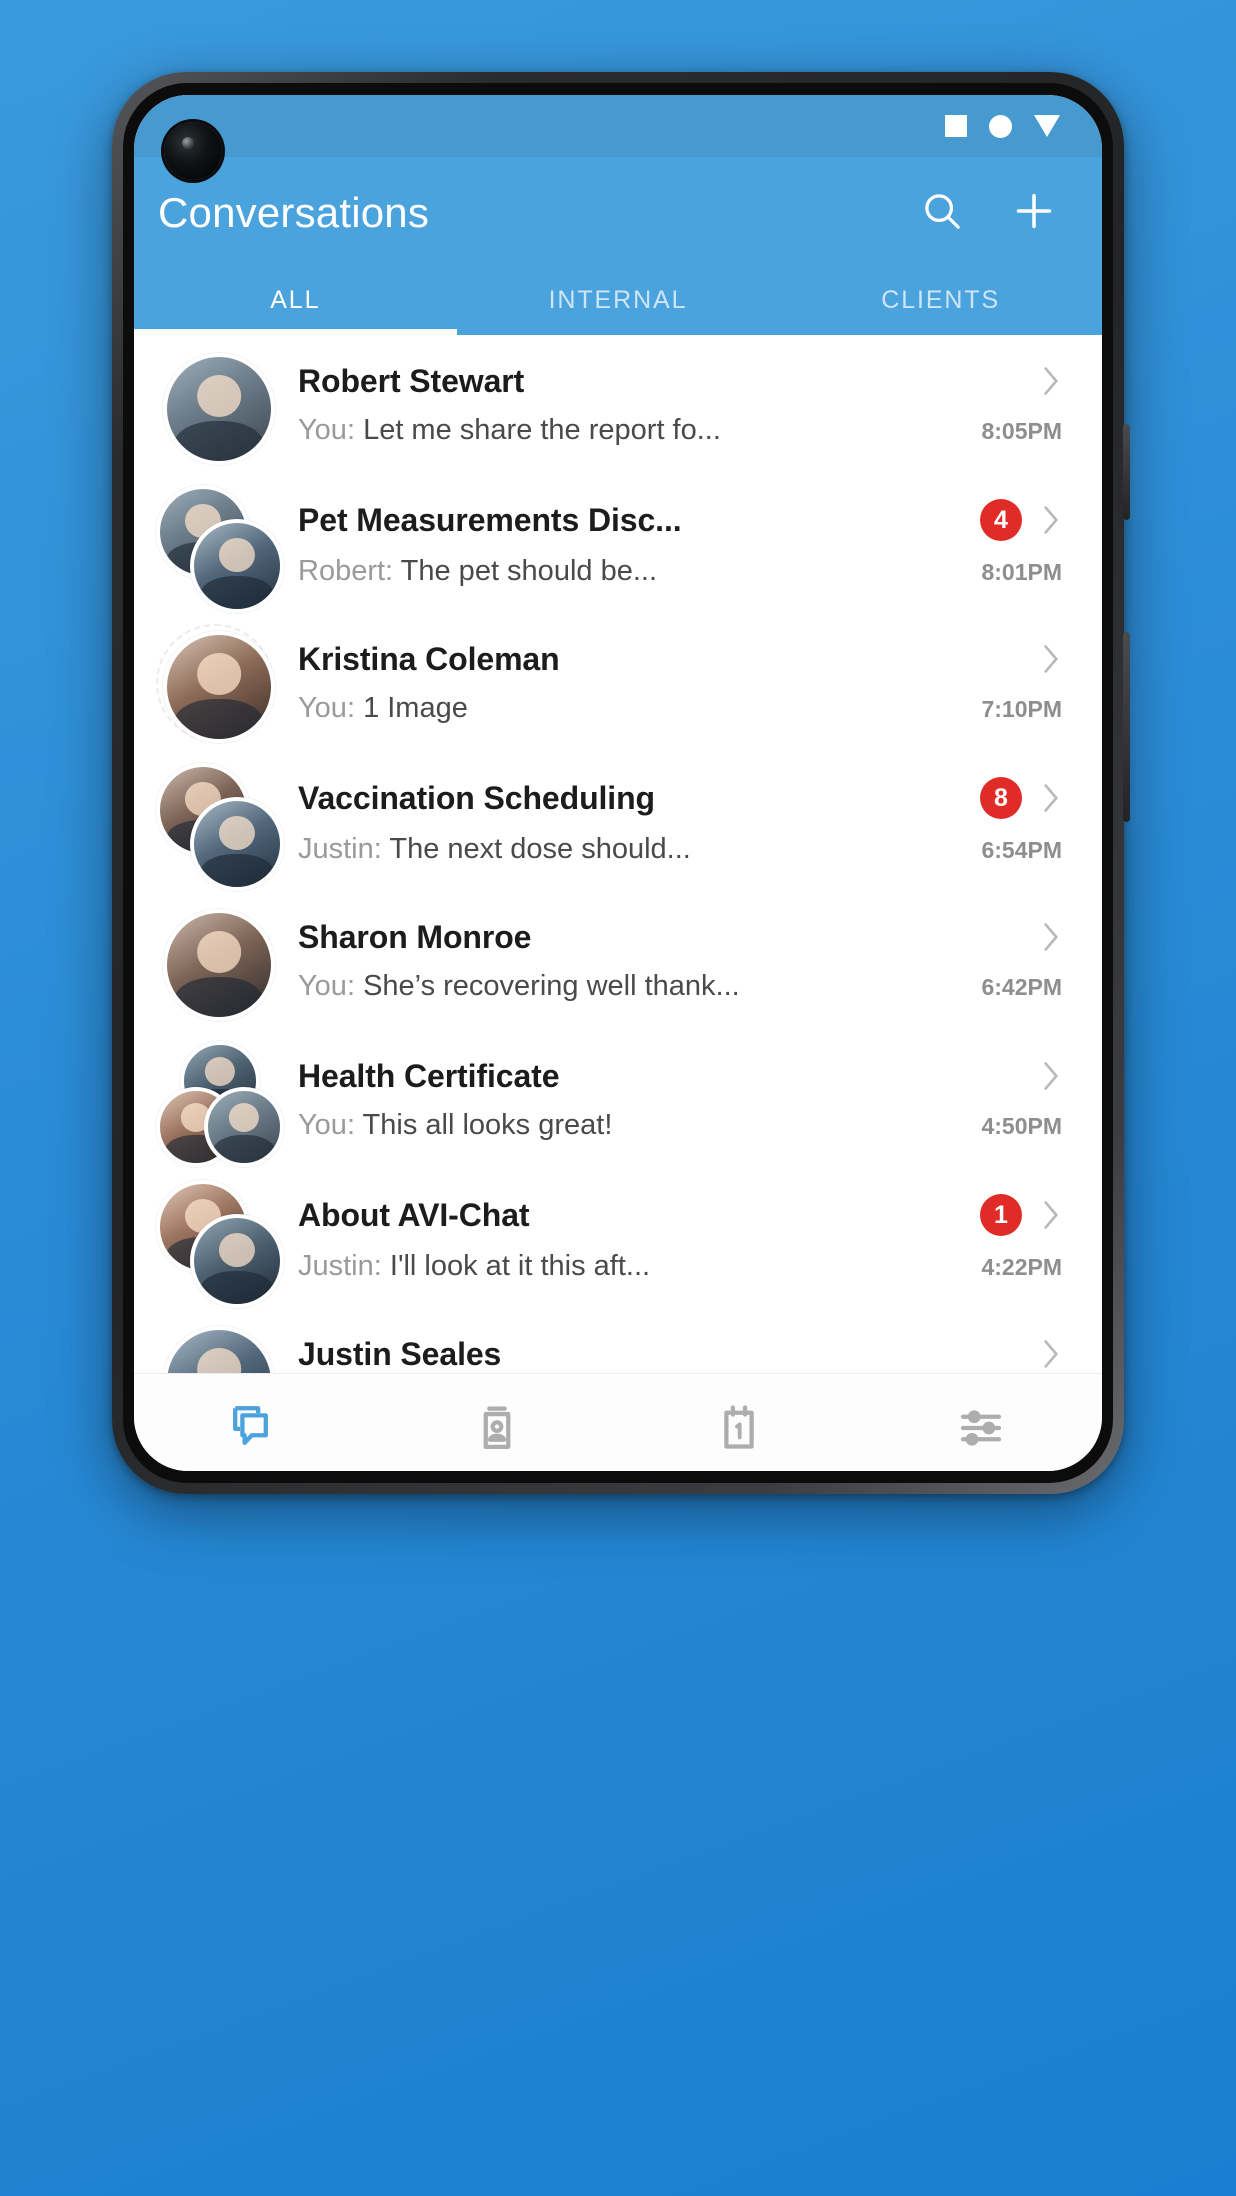 The image size is (1236, 2196). I want to click on tab-internal: INTERNAL, so click(618, 300).